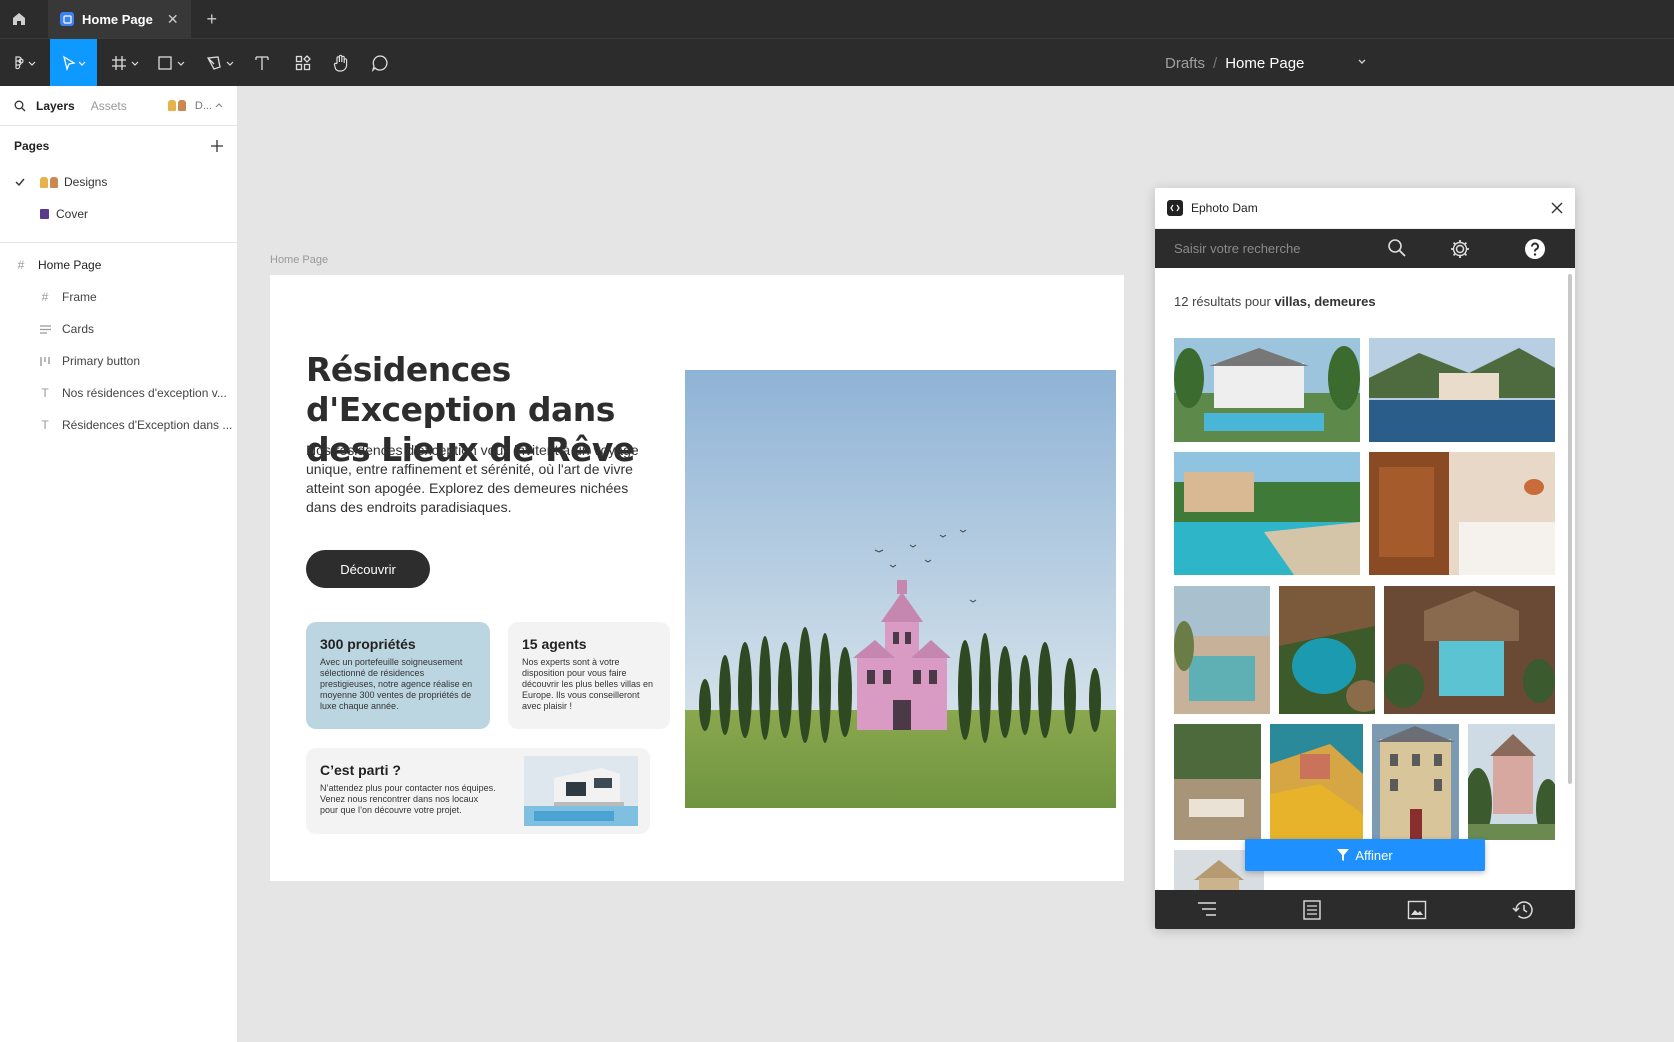  Describe the element at coordinates (72, 214) in the screenshot. I see `page-label: Cover` at that location.